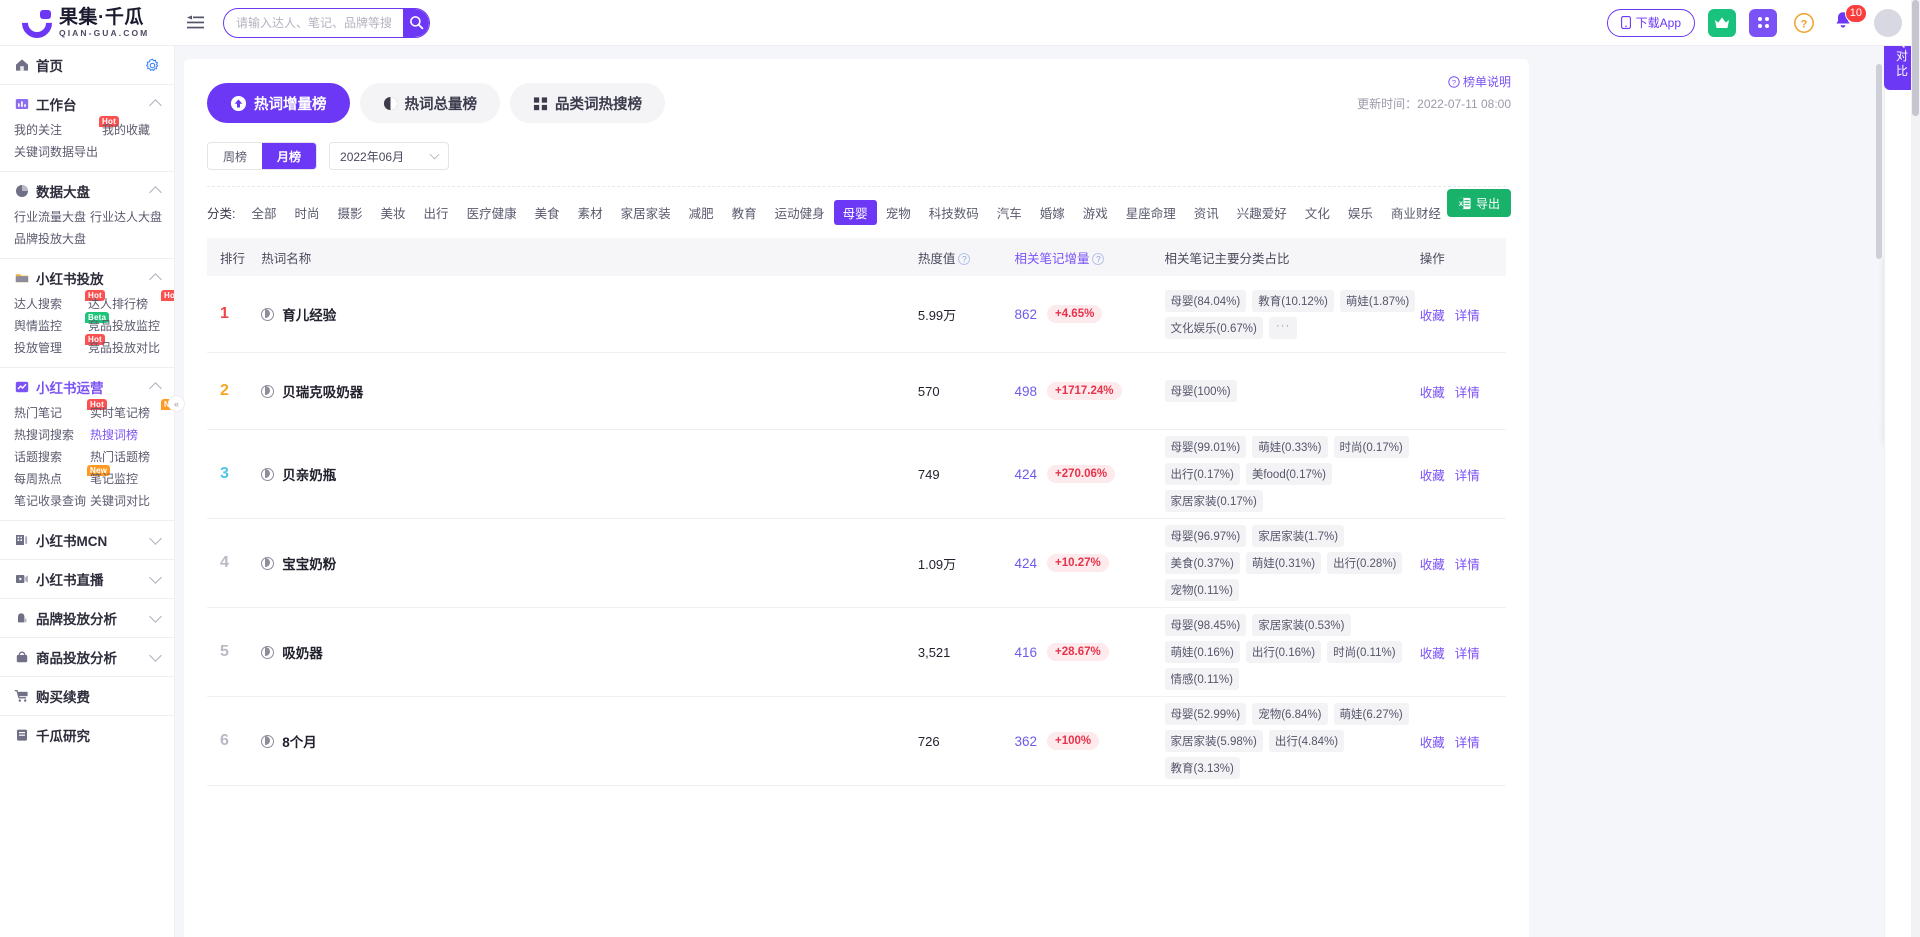 This screenshot has width=1920, height=937. What do you see at coordinates (62, 476) in the screenshot?
I see `sidebar-subitem-weekly-hotspot: 每周热点 New` at bounding box center [62, 476].